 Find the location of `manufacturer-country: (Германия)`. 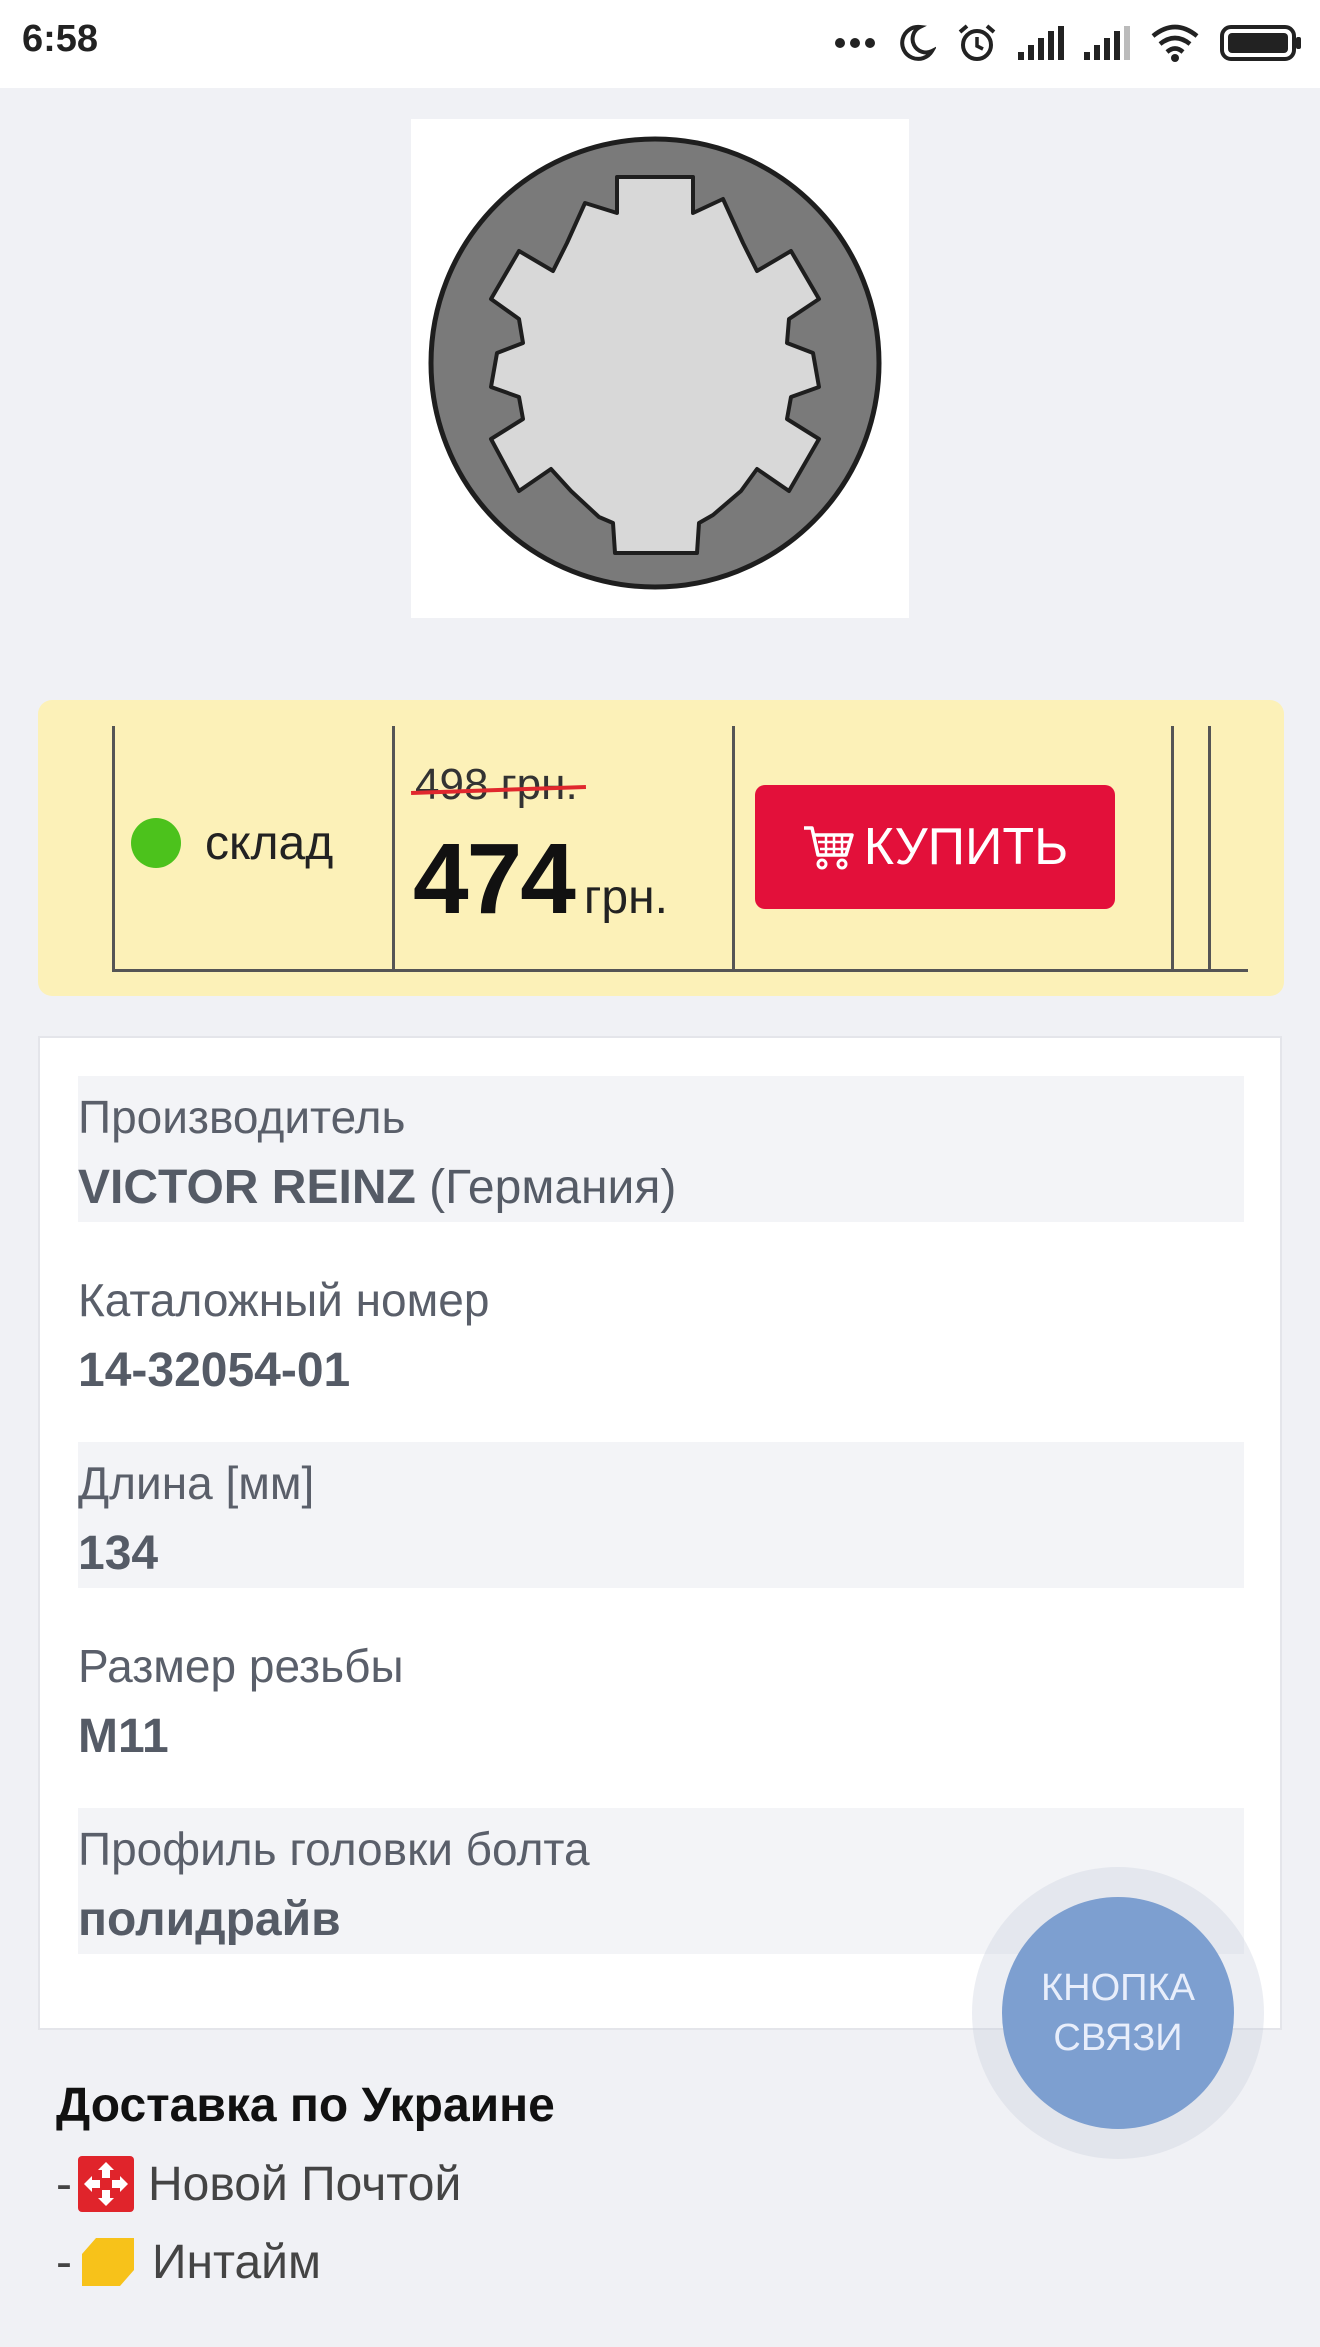

manufacturer-country: (Германия) is located at coordinates (553, 1187).